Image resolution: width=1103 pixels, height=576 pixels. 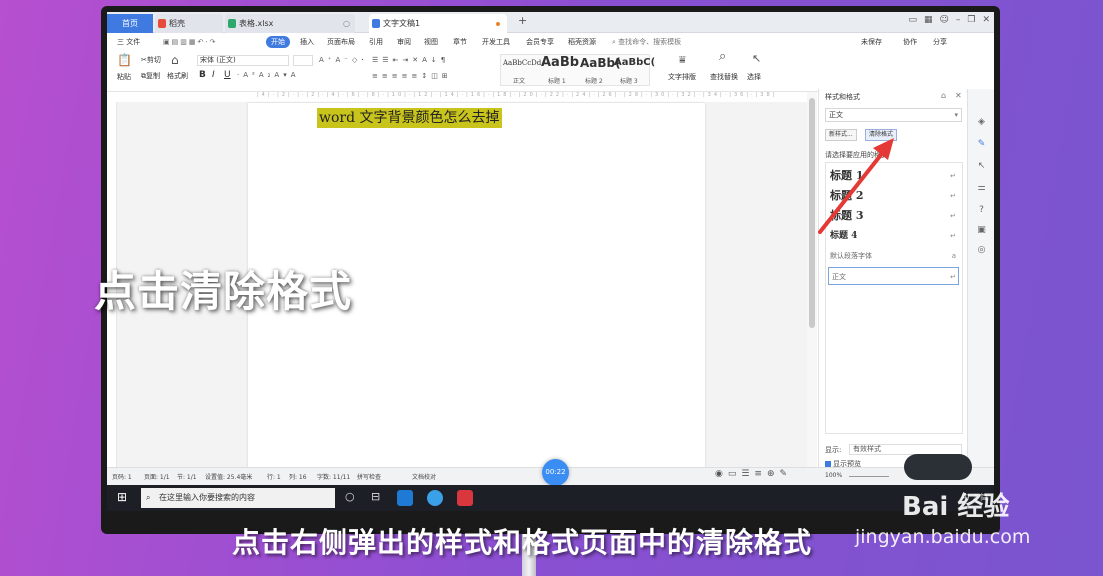 What do you see at coordinates (223, 291) in the screenshot?
I see `instruction-overlay: 点击清除格式` at bounding box center [223, 291].